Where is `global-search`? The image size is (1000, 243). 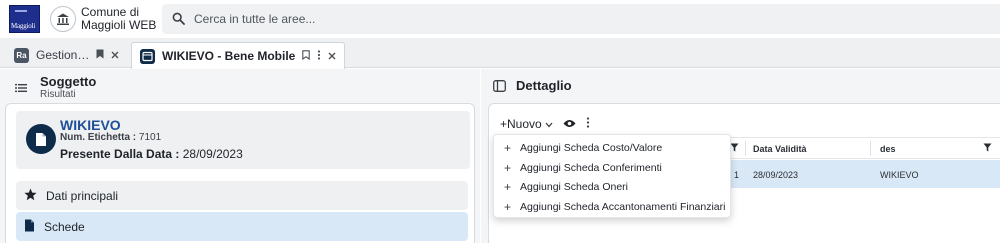
global-search is located at coordinates (581, 19).